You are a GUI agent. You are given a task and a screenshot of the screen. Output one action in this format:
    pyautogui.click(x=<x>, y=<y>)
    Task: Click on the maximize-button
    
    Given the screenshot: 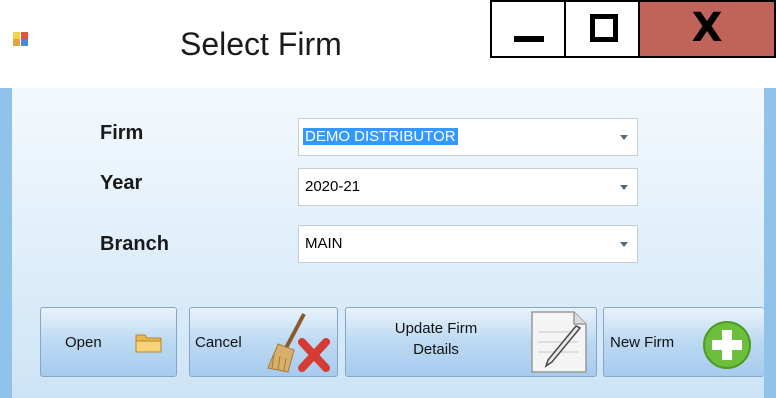 What is the action you would take?
    pyautogui.click(x=603, y=29)
    